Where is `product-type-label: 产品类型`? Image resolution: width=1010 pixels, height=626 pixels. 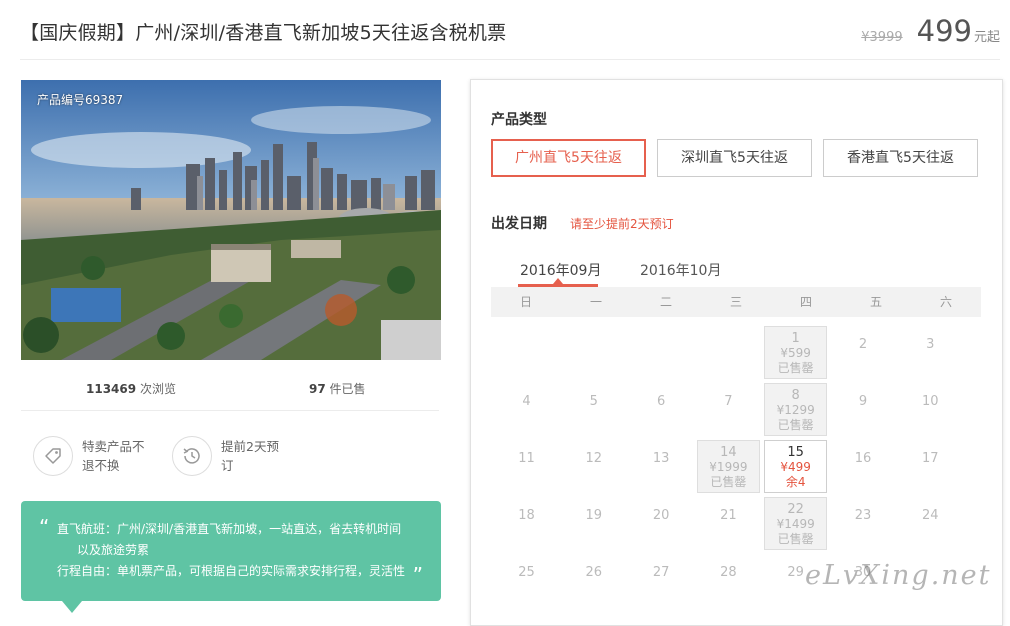
product-type-label: 产品类型 is located at coordinates (519, 120).